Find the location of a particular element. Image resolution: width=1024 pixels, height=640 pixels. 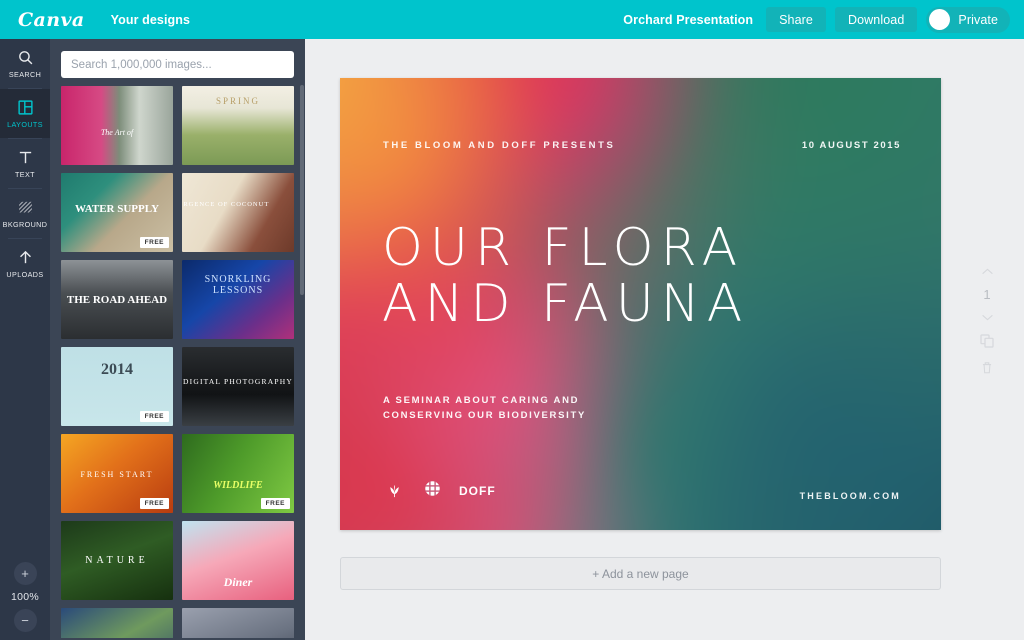

document-title: Orchard Presentation is located at coordinates (688, 20).